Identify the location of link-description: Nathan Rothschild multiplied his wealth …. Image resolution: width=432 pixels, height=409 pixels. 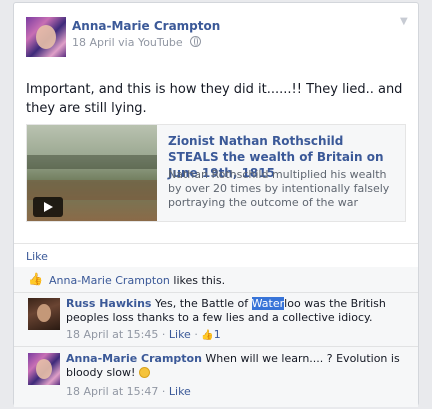
(279, 188).